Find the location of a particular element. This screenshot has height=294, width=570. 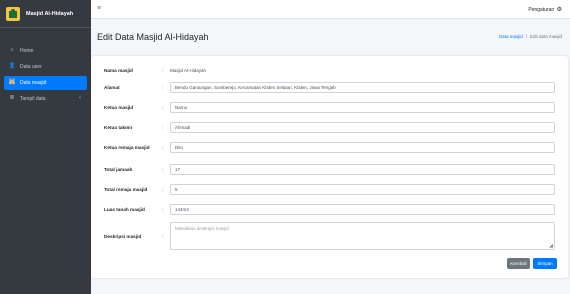

deskripsi-masjid-textarea: Masukkan deskripsi masjid ◢ is located at coordinates (362, 236).